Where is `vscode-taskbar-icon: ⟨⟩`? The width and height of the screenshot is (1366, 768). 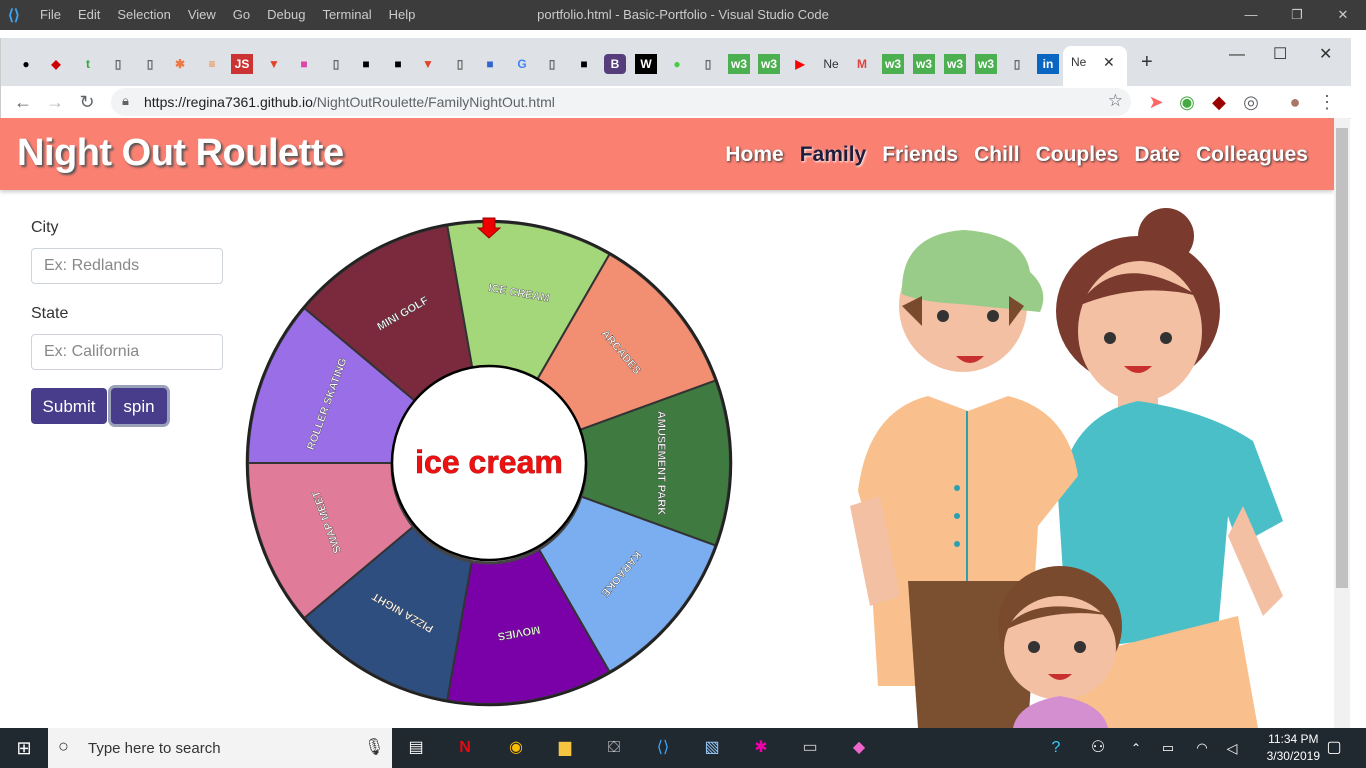
vscode-taskbar-icon: ⟨⟩ is located at coordinates (663, 748).